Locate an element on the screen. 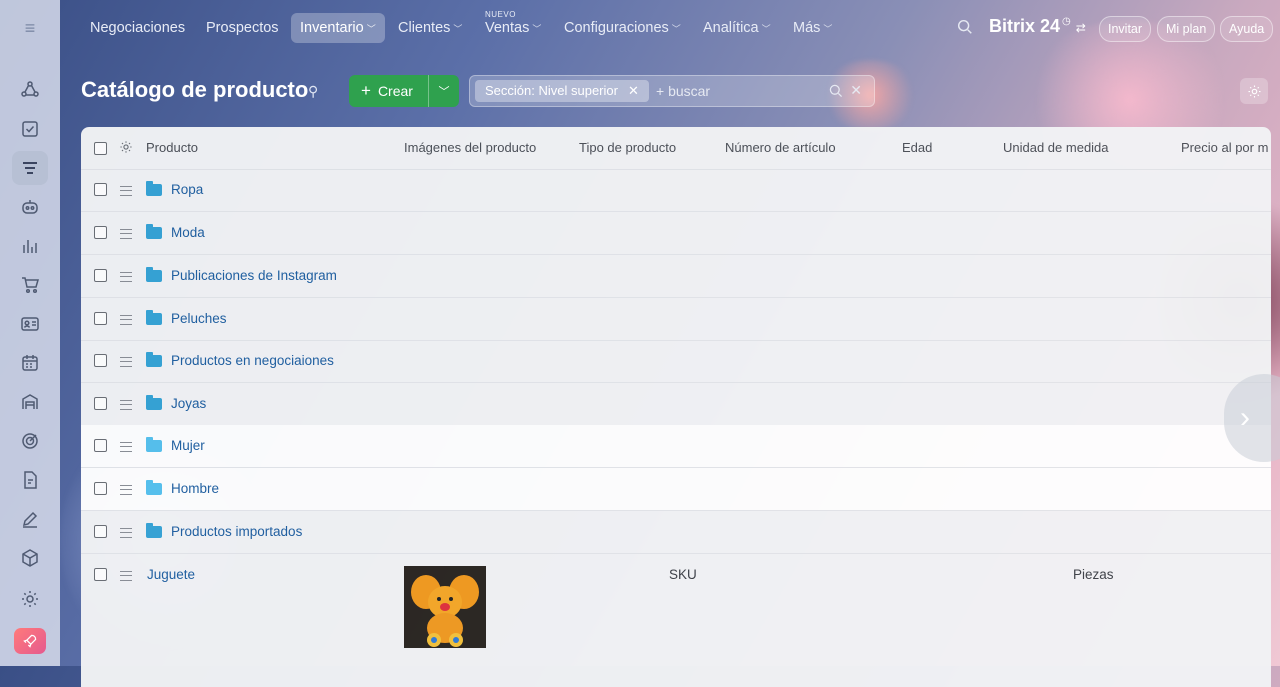 The width and height of the screenshot is (1280, 687). nav-ventas: Ventas ﹀ is located at coordinates (513, 28).